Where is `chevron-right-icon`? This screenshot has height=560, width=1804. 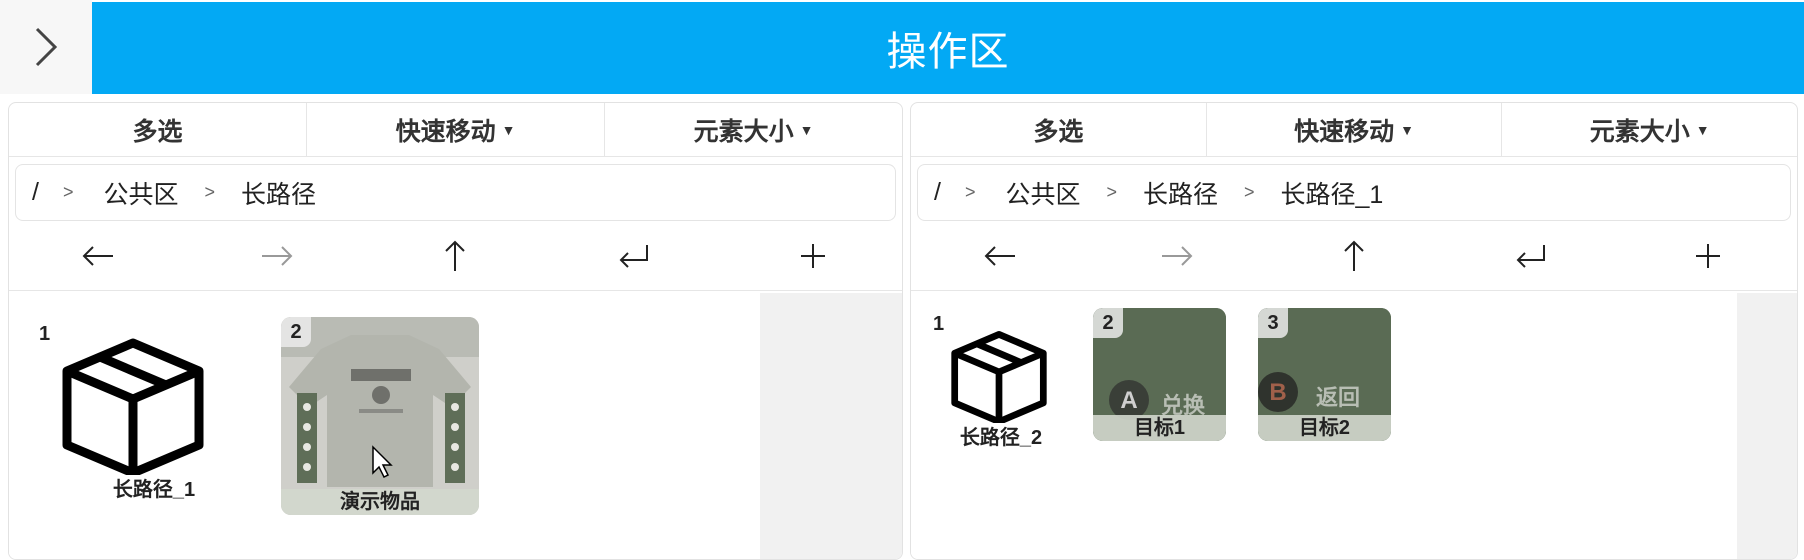 chevron-right-icon is located at coordinates (46, 47).